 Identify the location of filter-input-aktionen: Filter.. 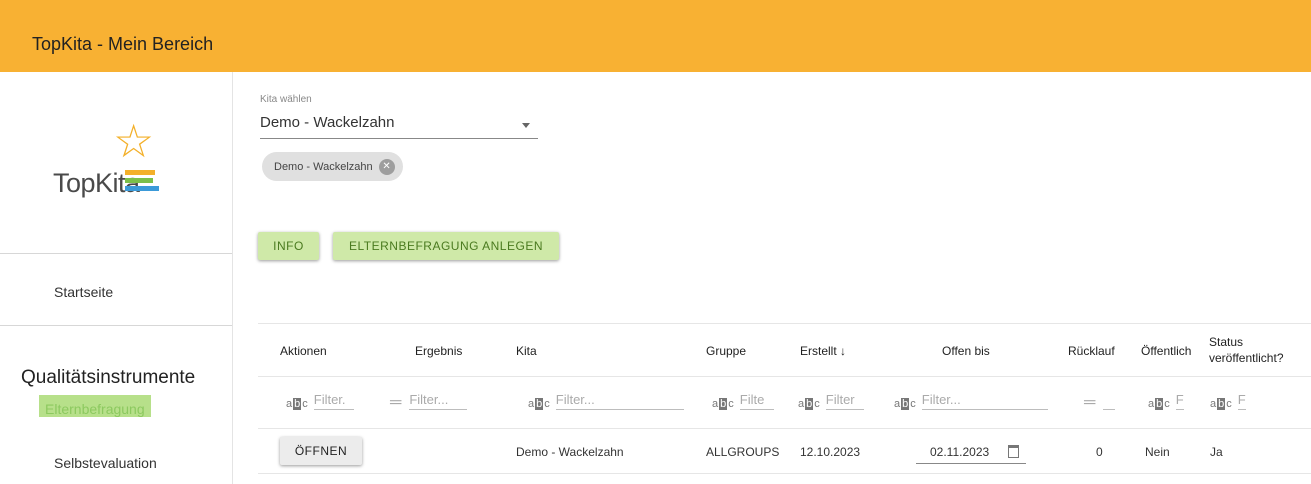
(333, 401).